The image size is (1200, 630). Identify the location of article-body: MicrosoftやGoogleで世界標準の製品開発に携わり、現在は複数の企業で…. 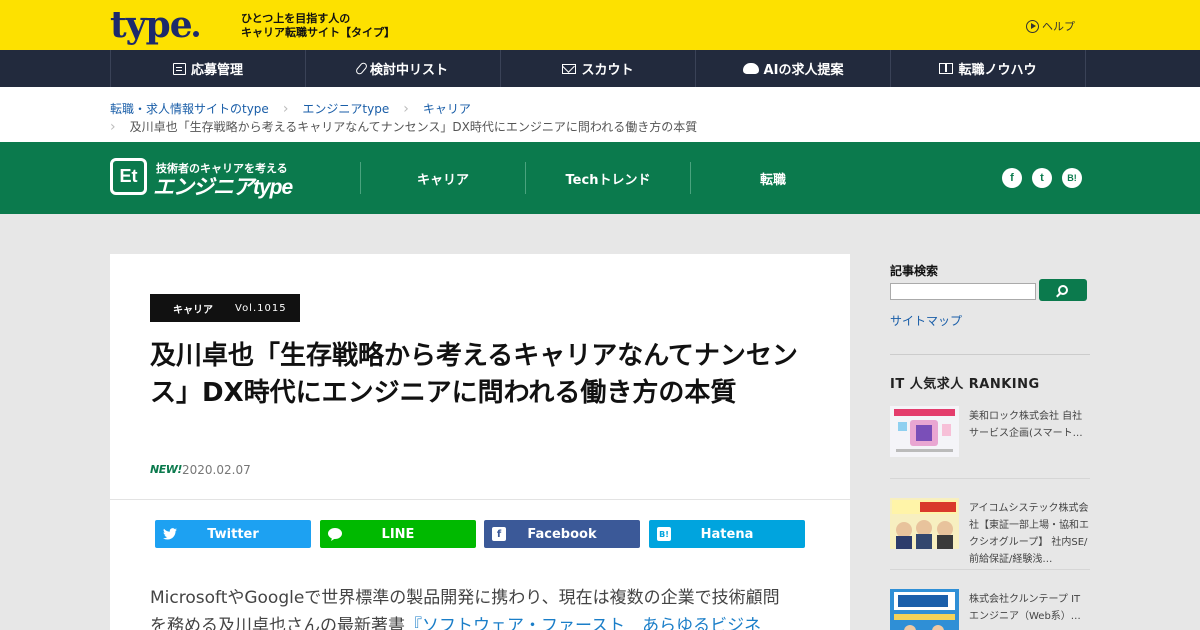
(482, 607).